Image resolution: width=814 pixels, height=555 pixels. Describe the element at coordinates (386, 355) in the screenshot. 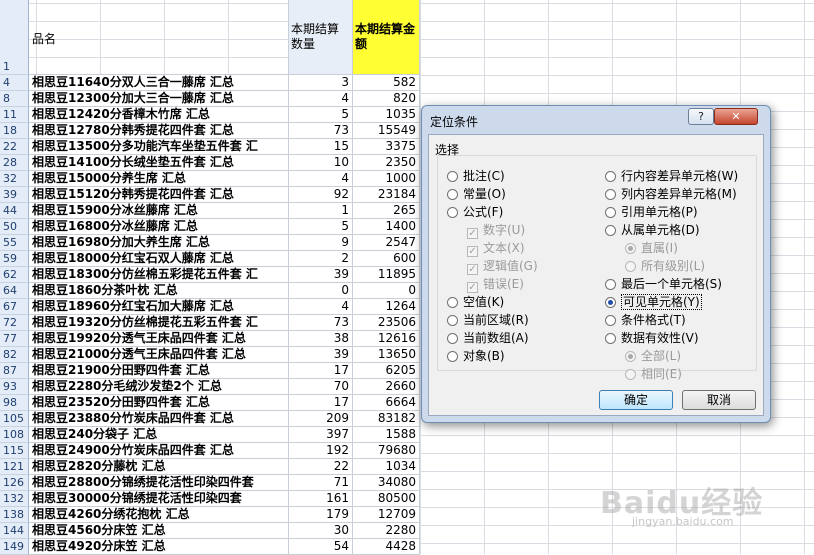

I see `amount-cell: 13650` at that location.